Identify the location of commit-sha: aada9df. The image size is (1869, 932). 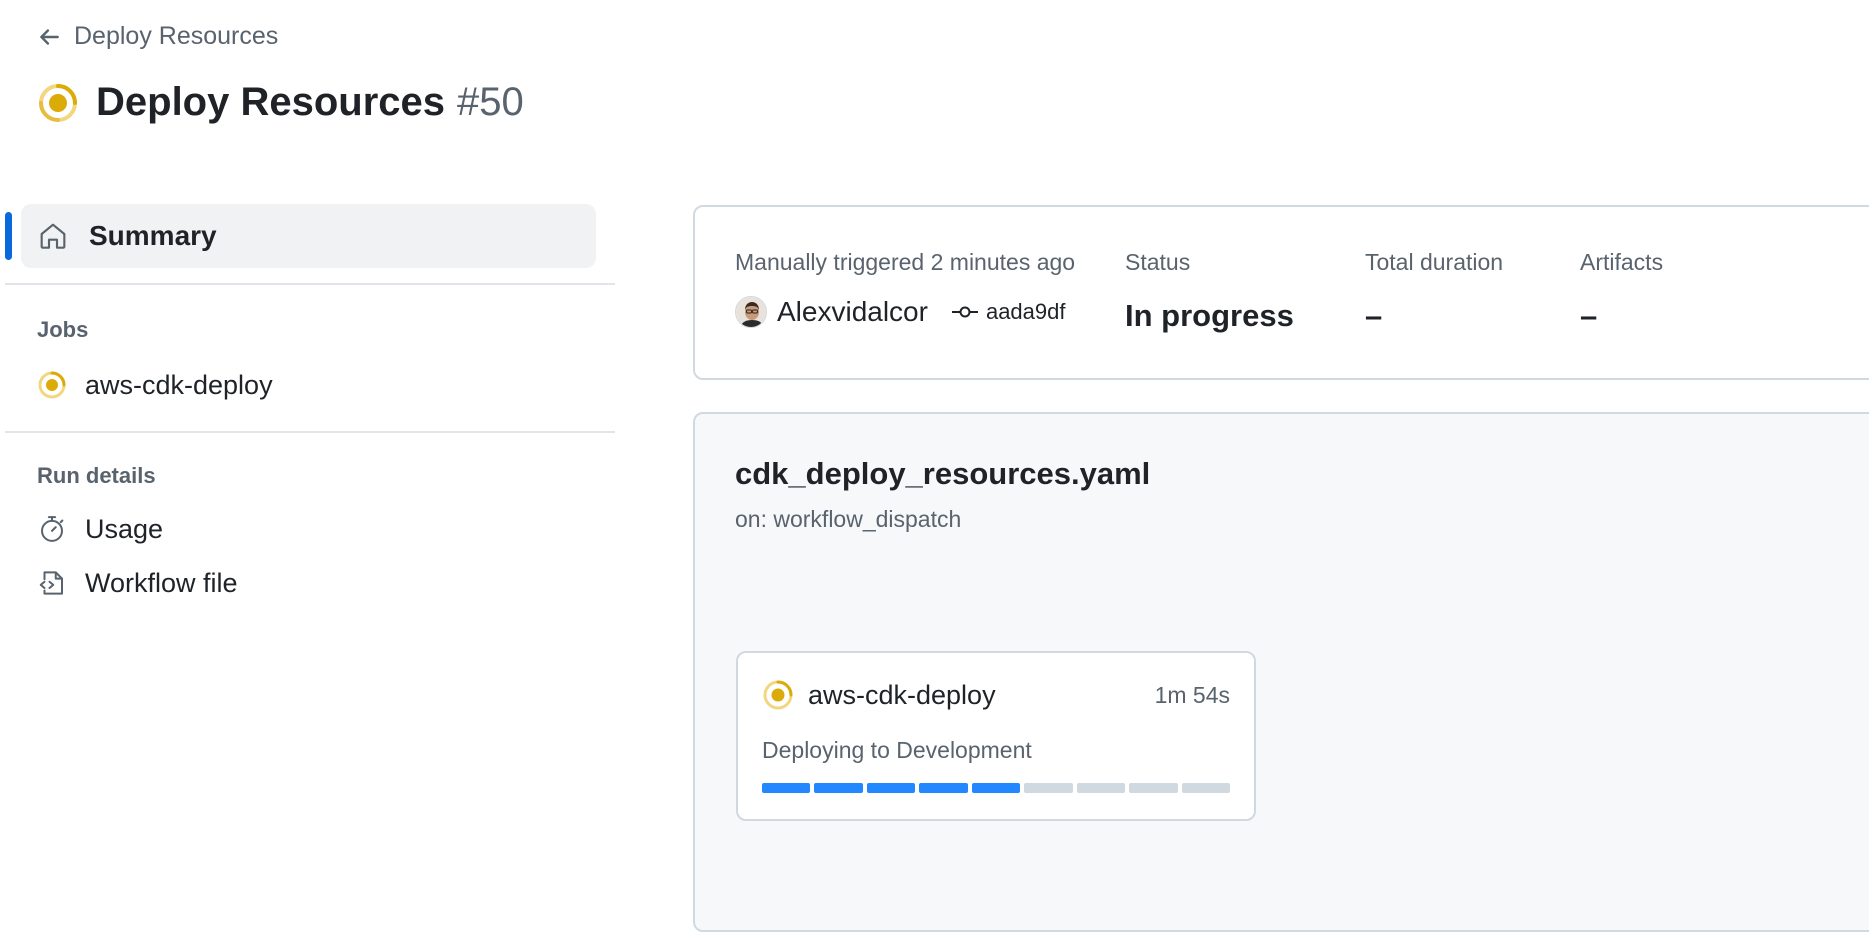
(1025, 311).